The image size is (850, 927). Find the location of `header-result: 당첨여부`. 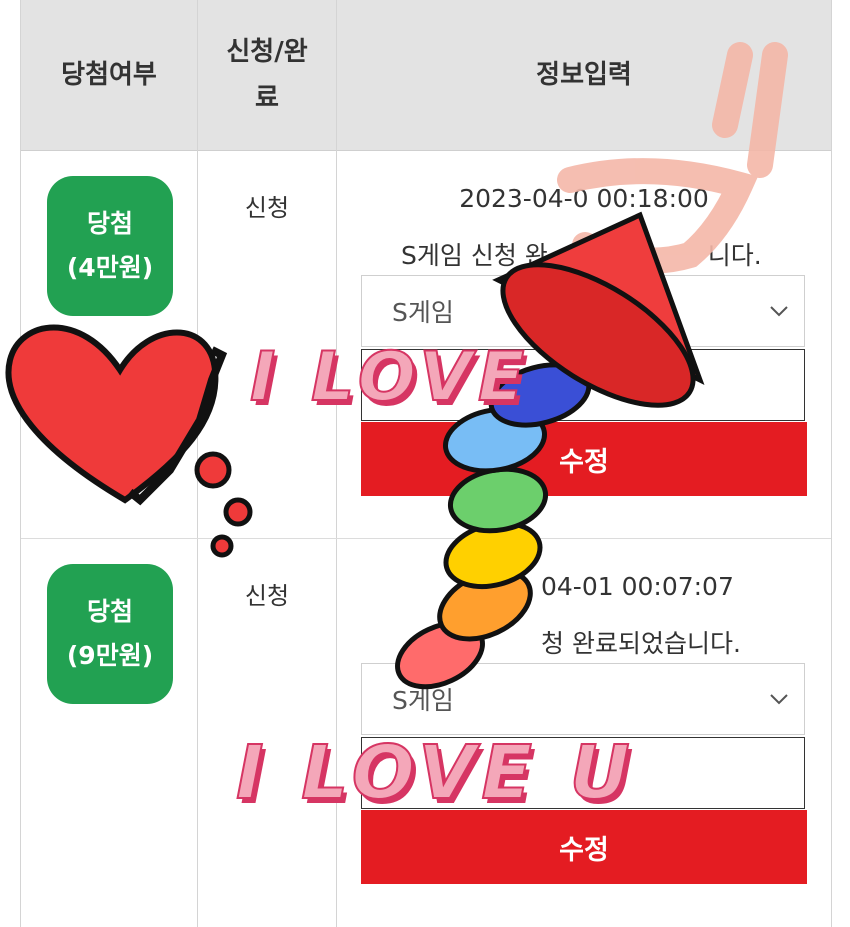

header-result: 당첨여부 is located at coordinates (109, 75).